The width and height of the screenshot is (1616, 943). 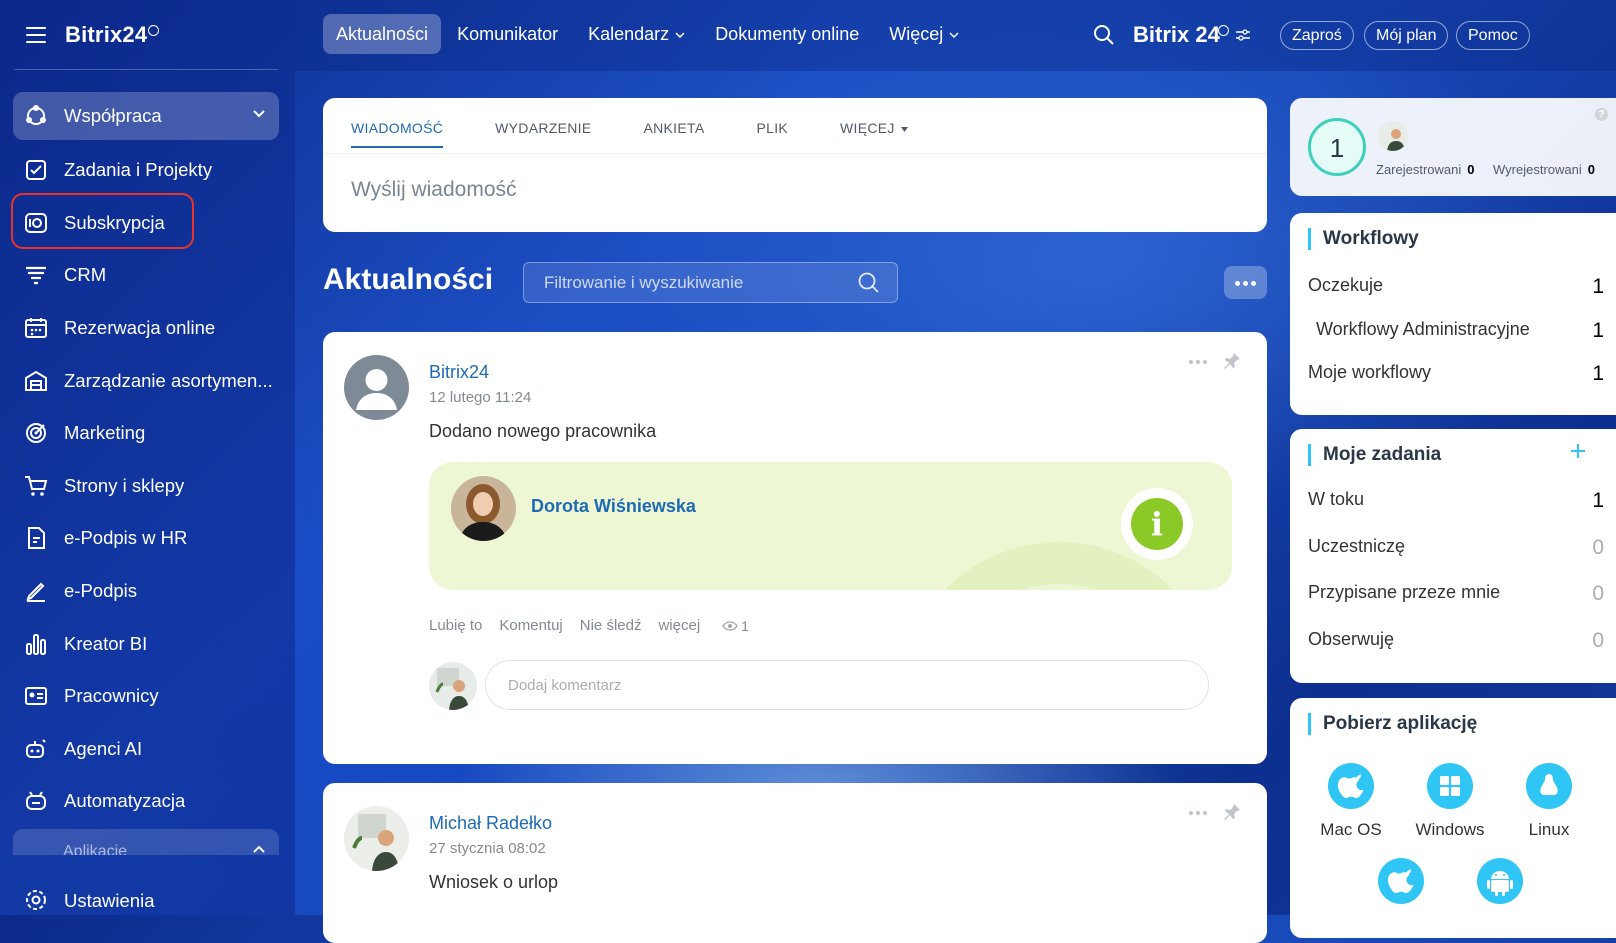 What do you see at coordinates (1423, 329) in the screenshot?
I see `row-label: Workflowy Administracyjne` at bounding box center [1423, 329].